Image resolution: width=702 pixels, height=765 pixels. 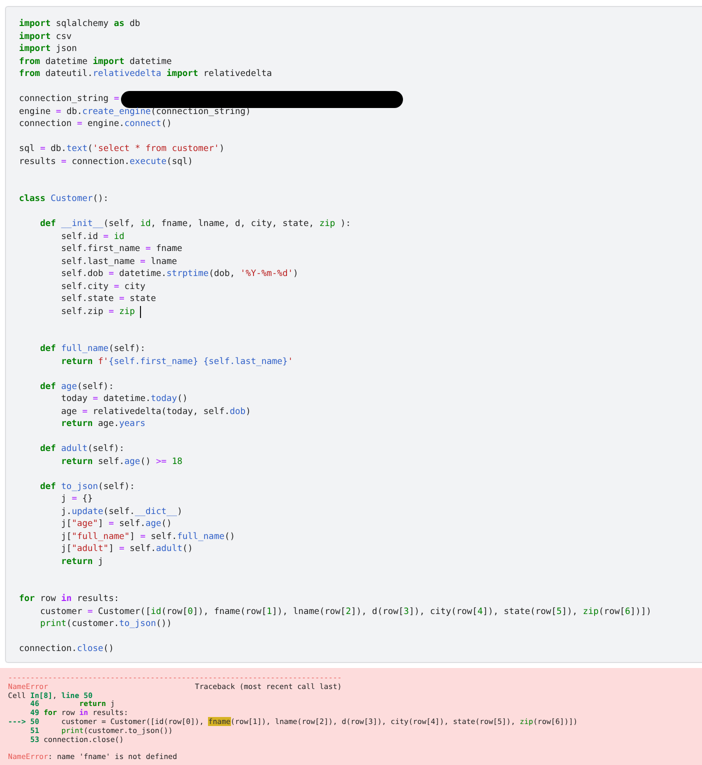 What do you see at coordinates (92, 349) in the screenshot?
I see `code-line: def full_name(self):` at bounding box center [92, 349].